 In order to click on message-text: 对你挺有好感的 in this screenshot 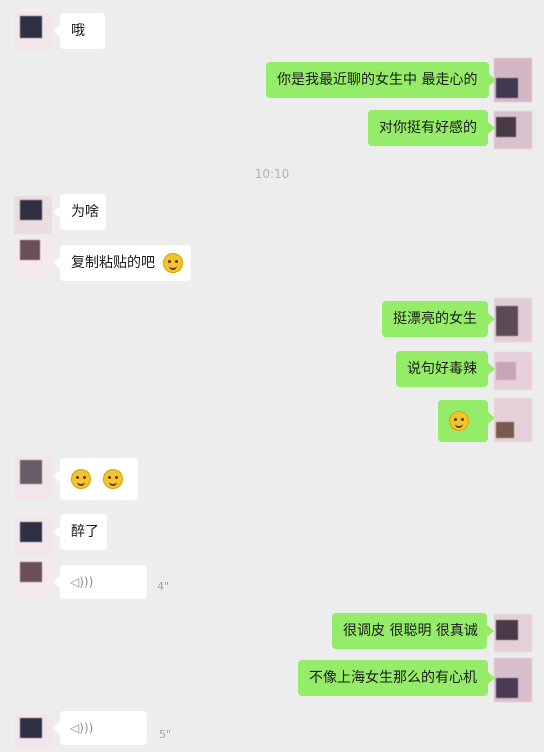, I will do `click(428, 128)`.